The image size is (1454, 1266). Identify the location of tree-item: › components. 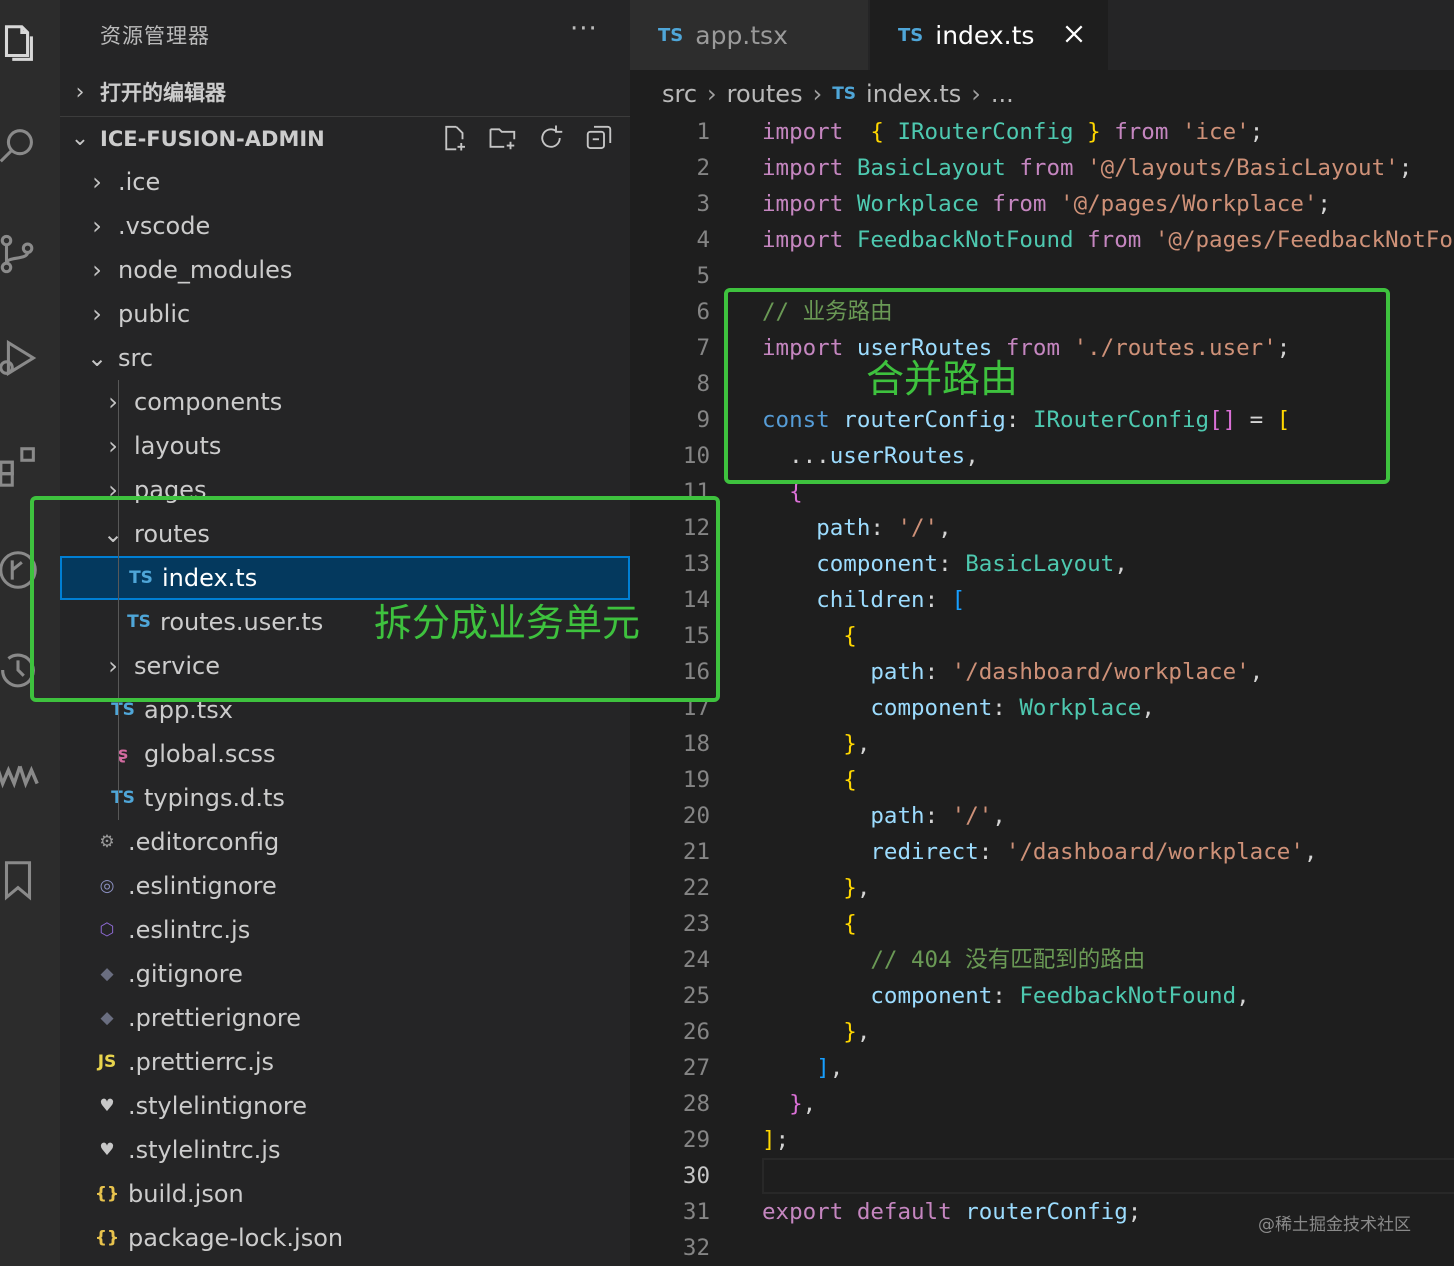
(345, 402).